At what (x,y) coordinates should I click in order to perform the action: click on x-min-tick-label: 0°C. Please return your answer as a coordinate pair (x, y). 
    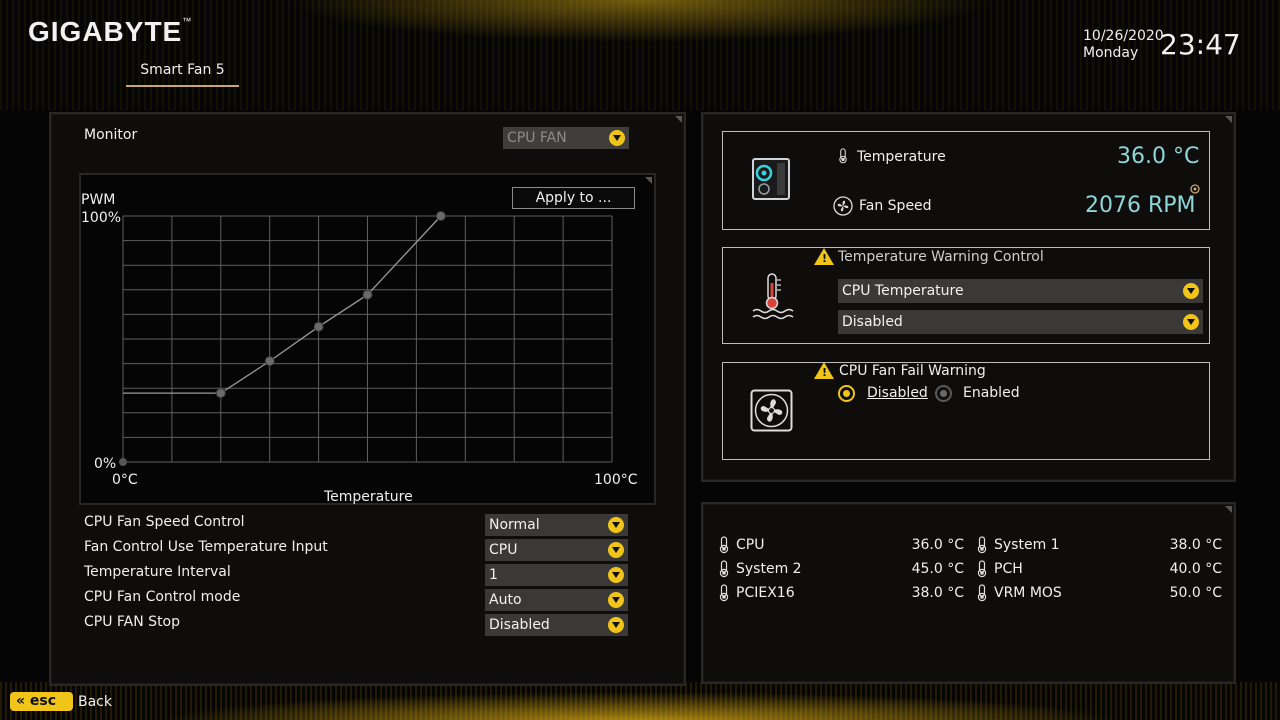
    Looking at the image, I should click on (125, 480).